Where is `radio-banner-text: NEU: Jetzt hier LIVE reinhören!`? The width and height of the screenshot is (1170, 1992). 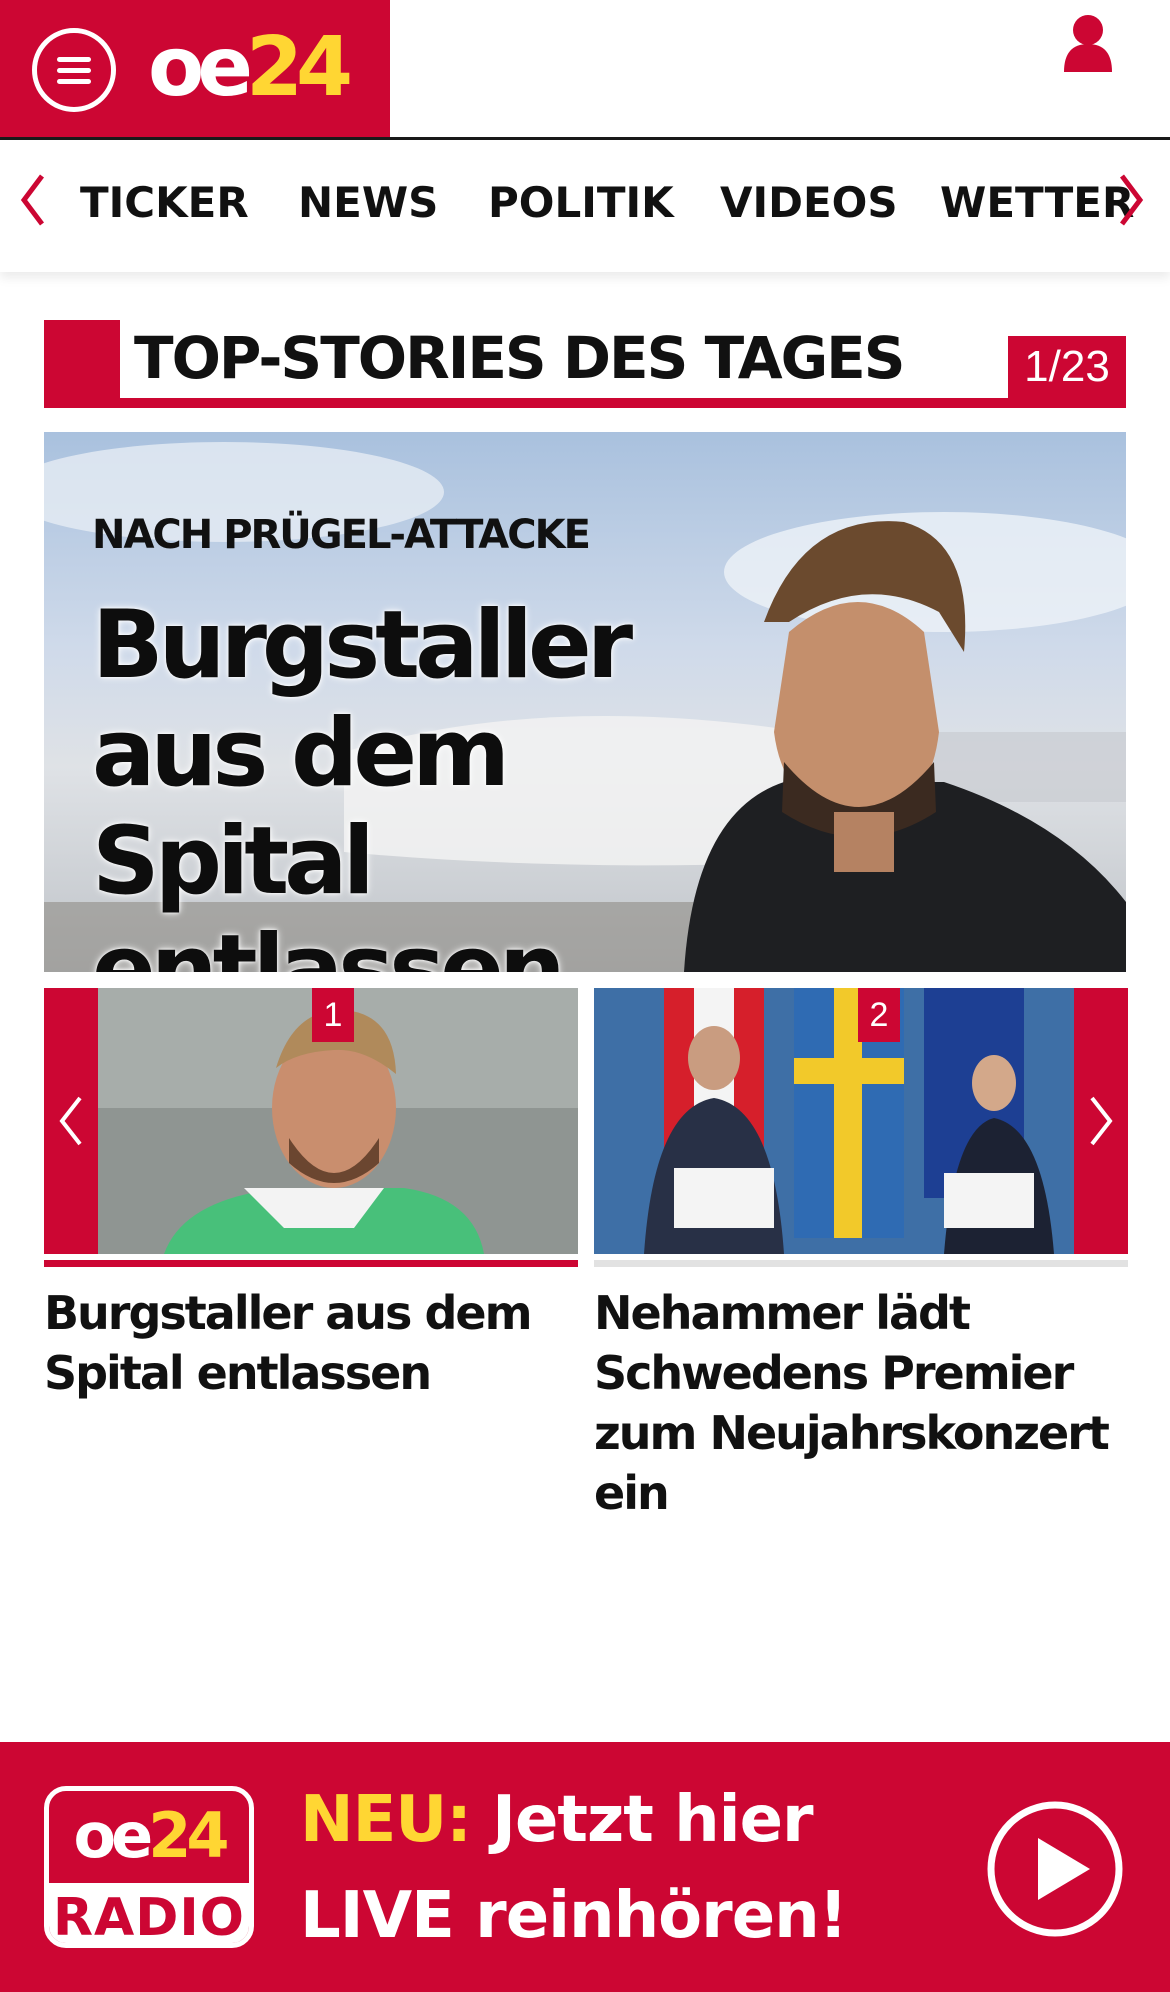 radio-banner-text: NEU: Jetzt hier LIVE reinhören! is located at coordinates (574, 1868).